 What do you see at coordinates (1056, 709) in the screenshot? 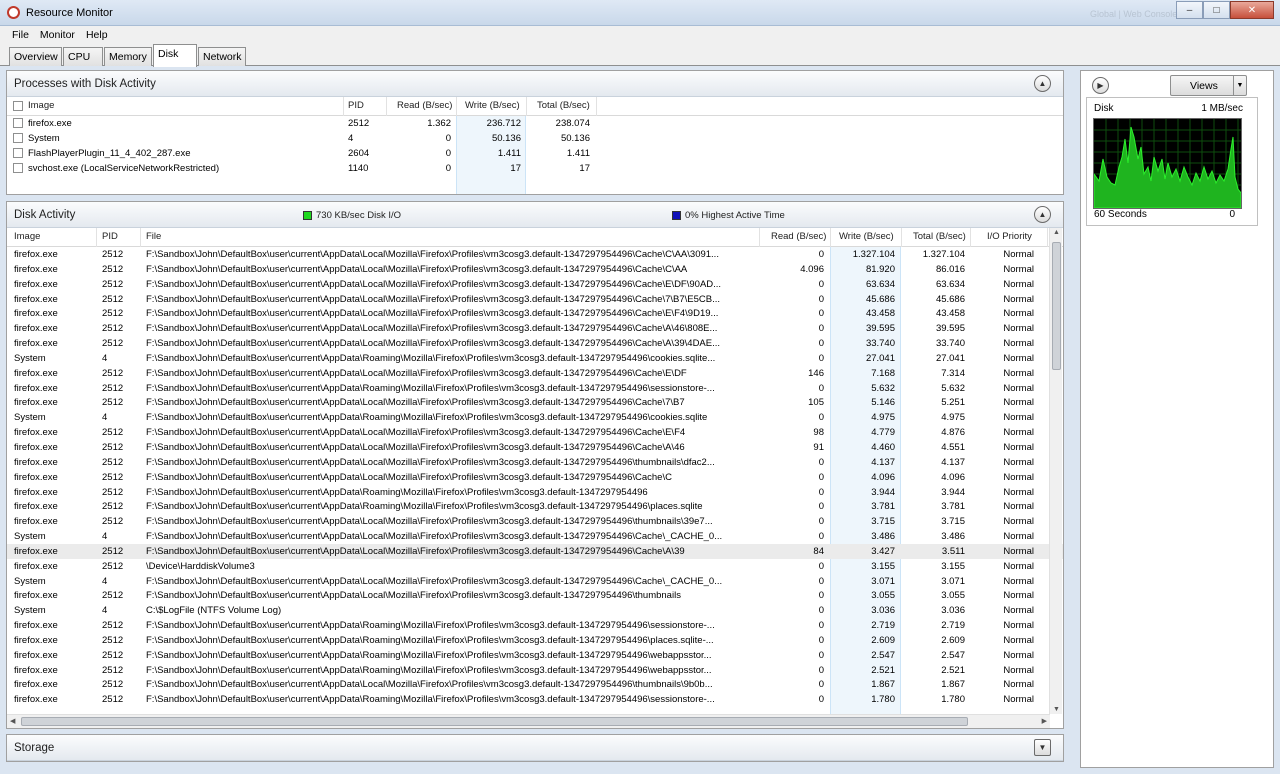
I see `scroll-down-icon: ▼` at bounding box center [1056, 709].